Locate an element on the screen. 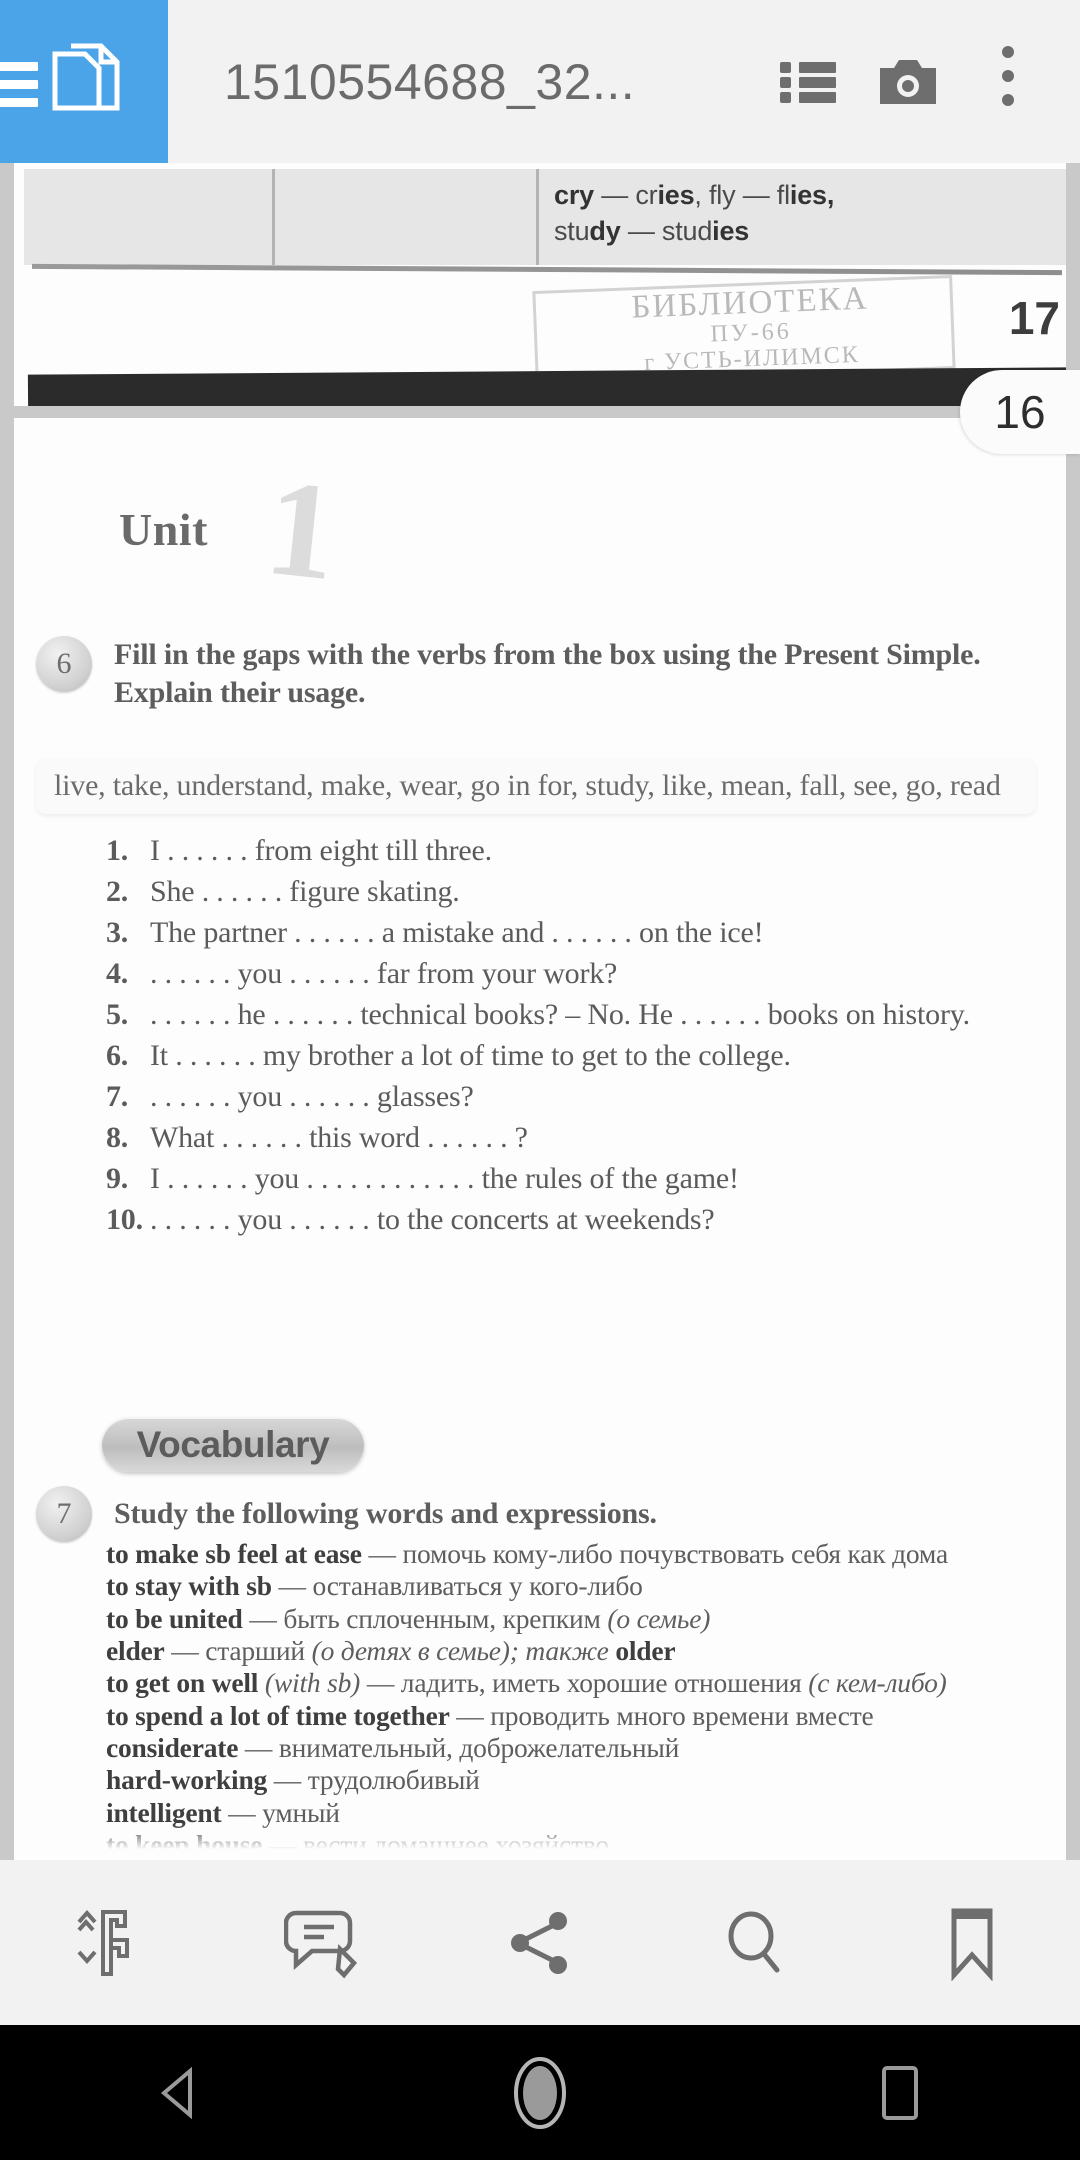 Image resolution: width=1080 pixels, height=2160 pixels. page-fit-icon is located at coordinates (108, 1942).